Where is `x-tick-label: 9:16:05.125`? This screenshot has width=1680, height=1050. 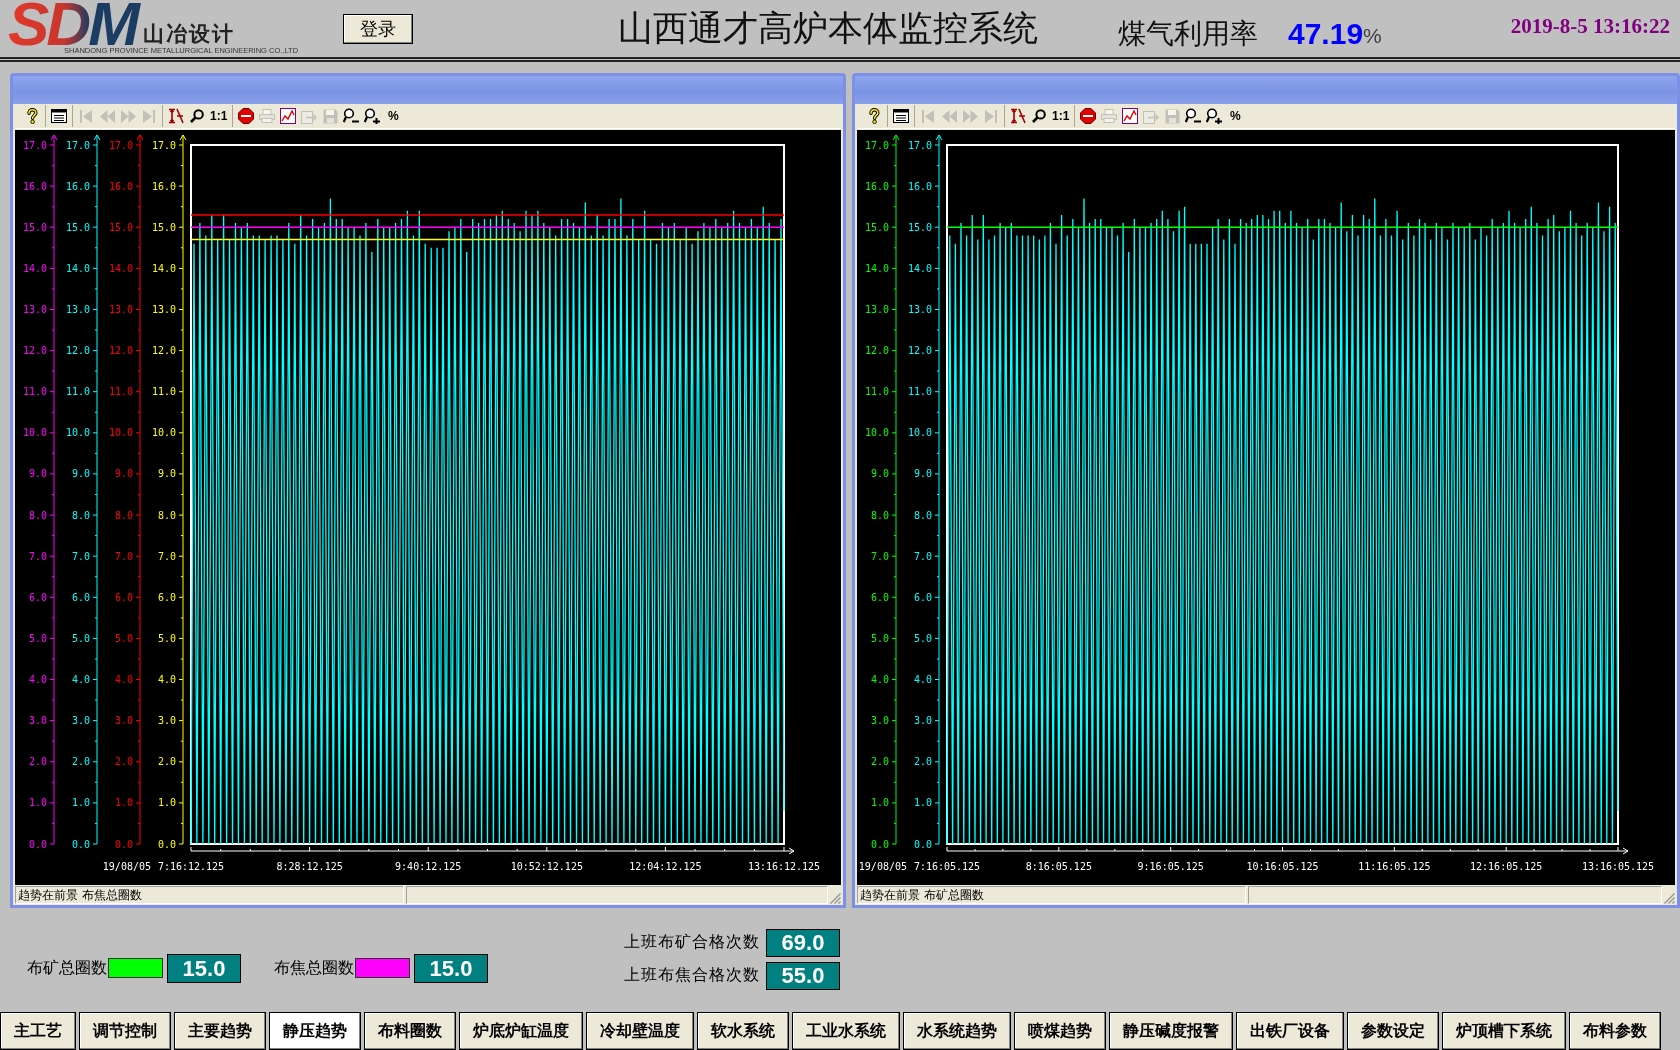 x-tick-label: 9:16:05.125 is located at coordinates (1170, 866).